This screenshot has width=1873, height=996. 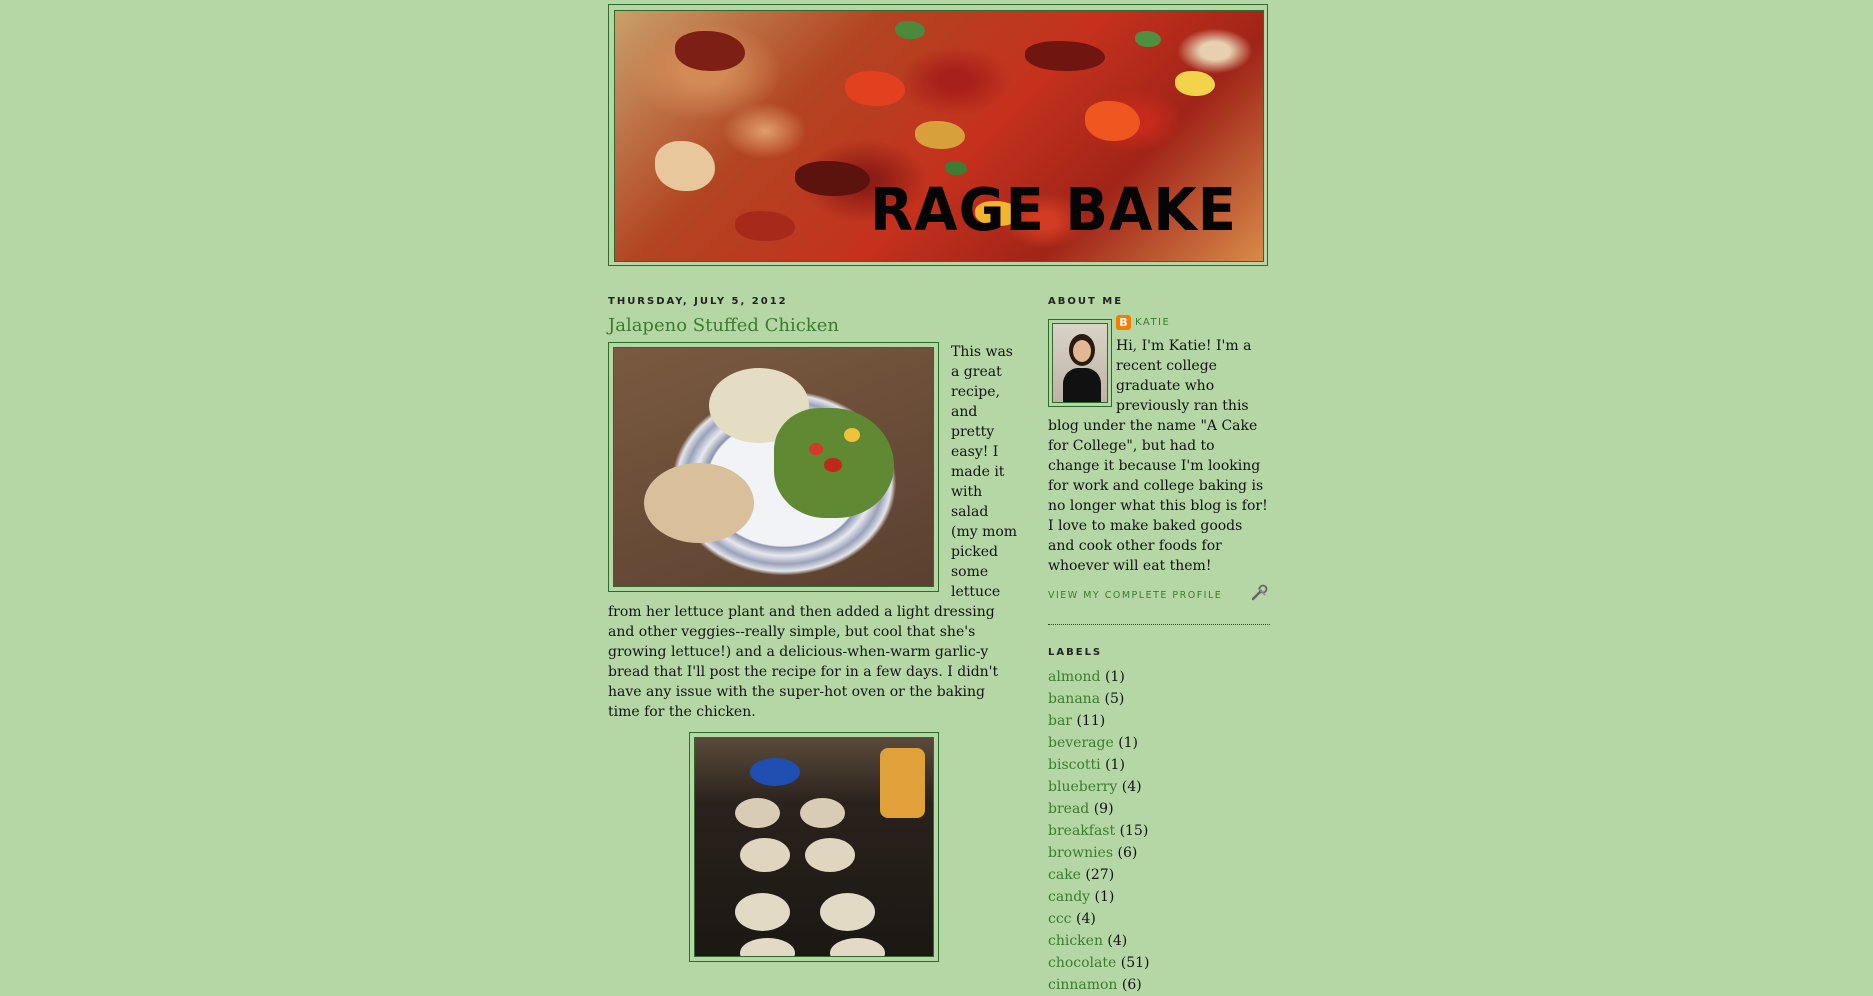 What do you see at coordinates (814, 847) in the screenshot?
I see `post-photo-baking-sheet` at bounding box center [814, 847].